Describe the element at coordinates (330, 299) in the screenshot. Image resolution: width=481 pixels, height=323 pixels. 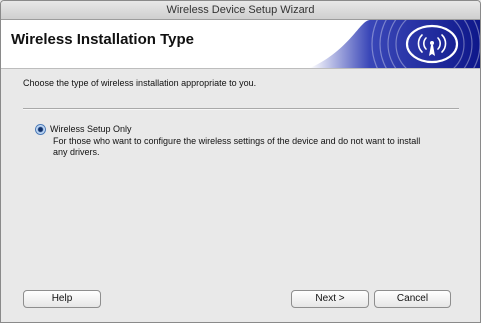
I see `next-button: Next >` at that location.